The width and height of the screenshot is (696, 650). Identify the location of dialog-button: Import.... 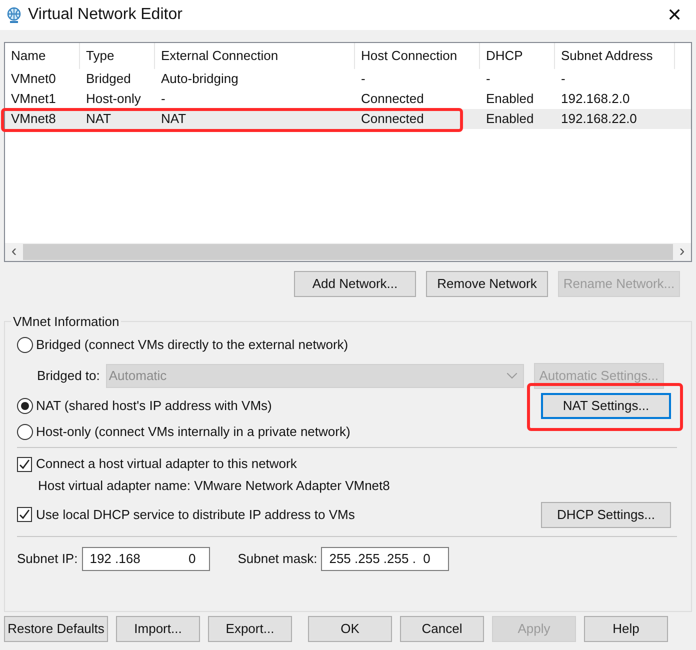
(158, 629).